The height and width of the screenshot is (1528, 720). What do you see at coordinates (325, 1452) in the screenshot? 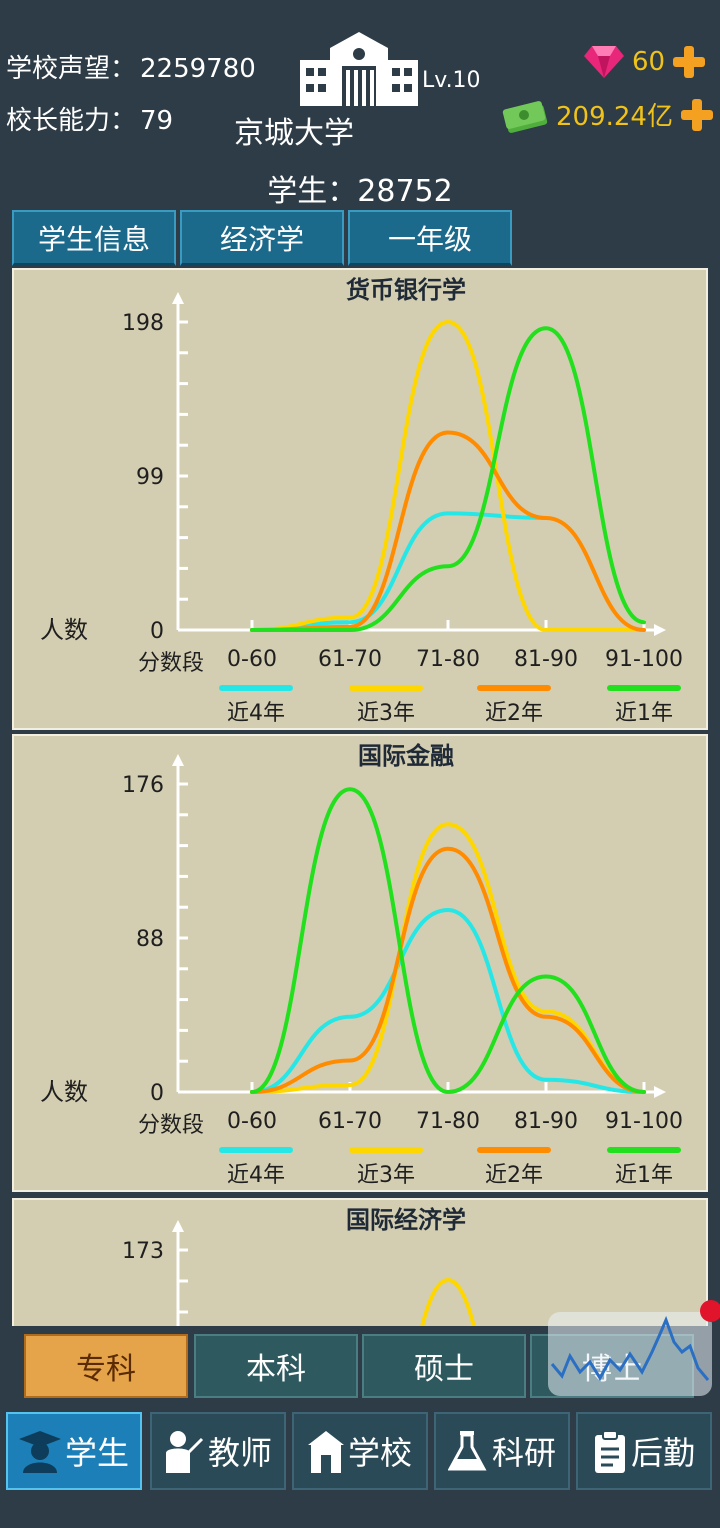
I see `school-icon` at bounding box center [325, 1452].